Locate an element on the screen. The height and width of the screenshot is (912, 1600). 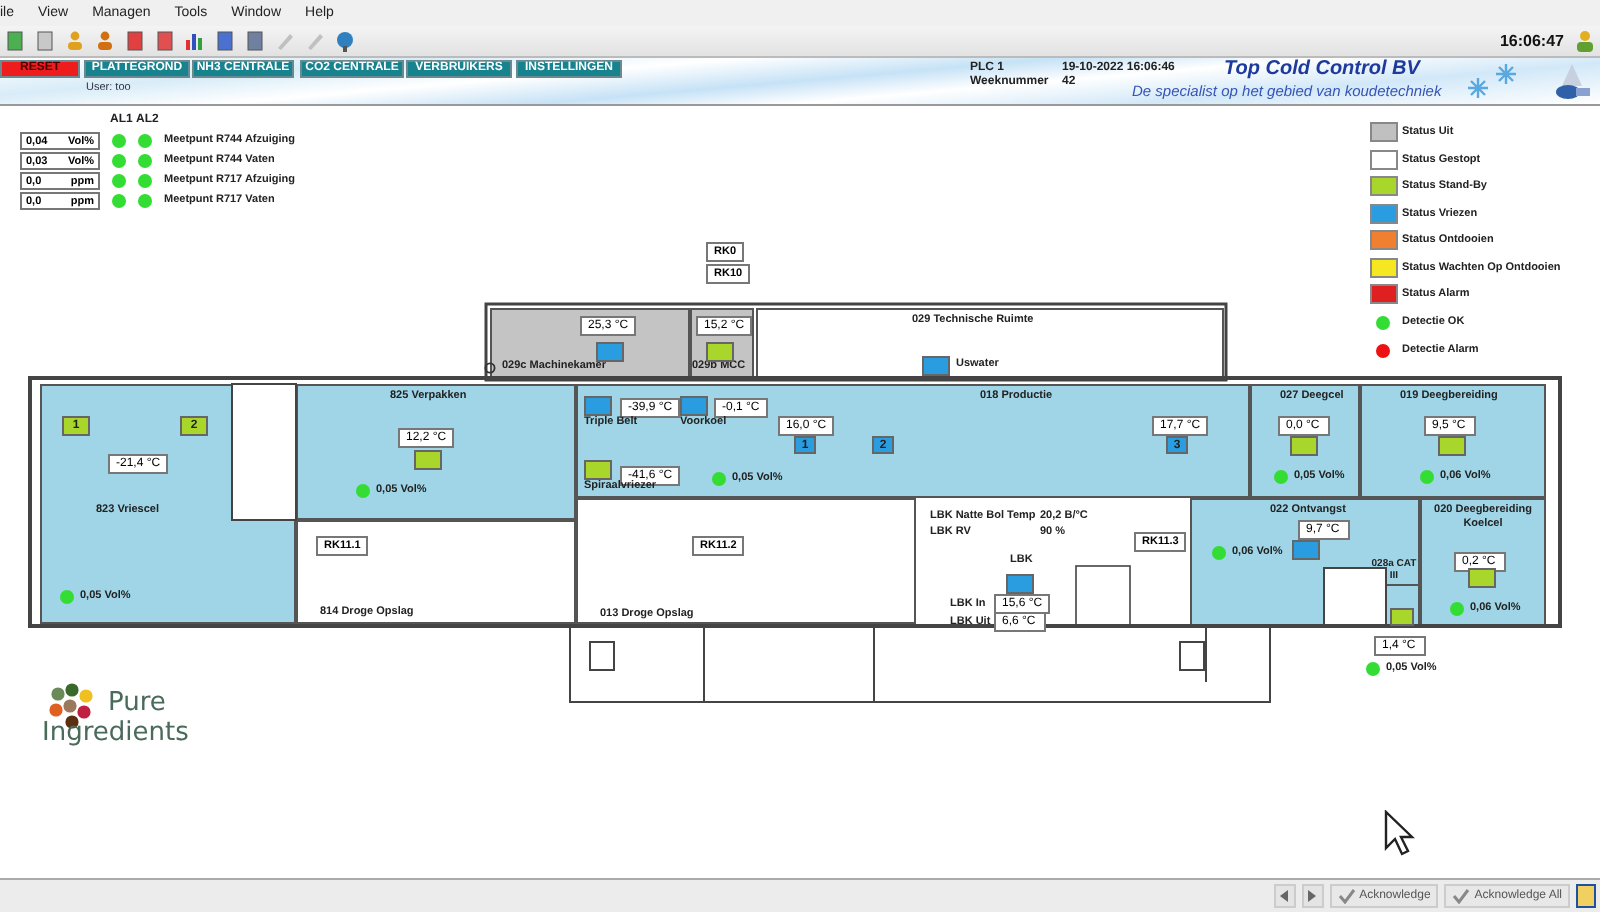
logo-text: Ingredients is located at coordinates (115, 733).